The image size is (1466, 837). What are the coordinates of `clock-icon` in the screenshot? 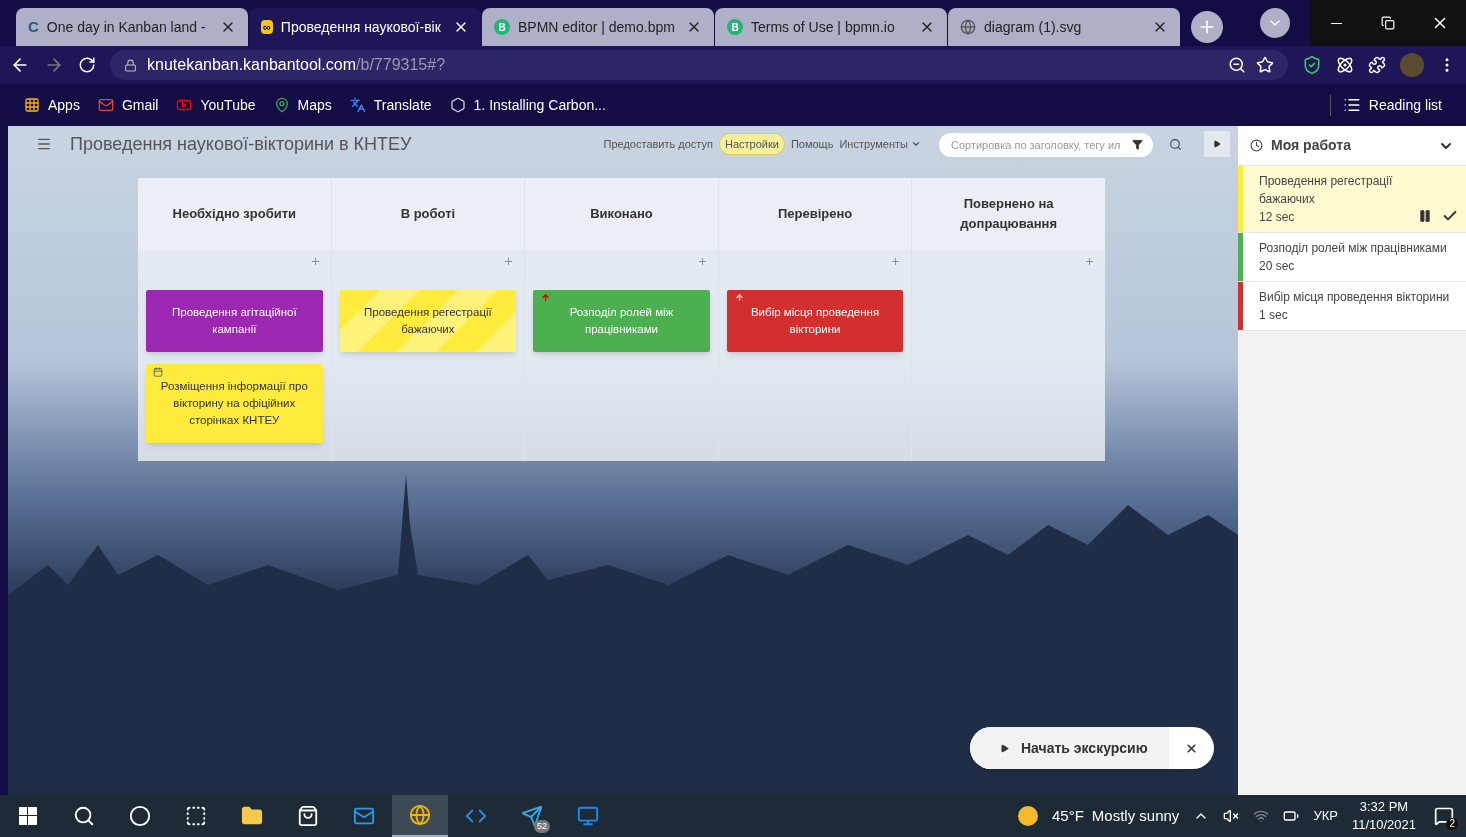 It's located at (1256, 145).